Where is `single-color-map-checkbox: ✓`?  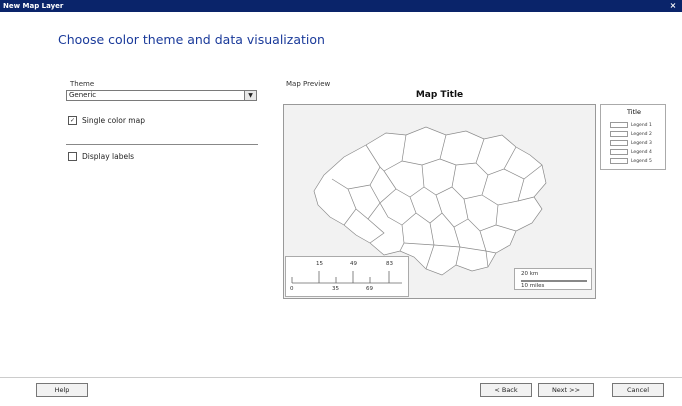 single-color-map-checkbox: ✓ is located at coordinates (72, 120).